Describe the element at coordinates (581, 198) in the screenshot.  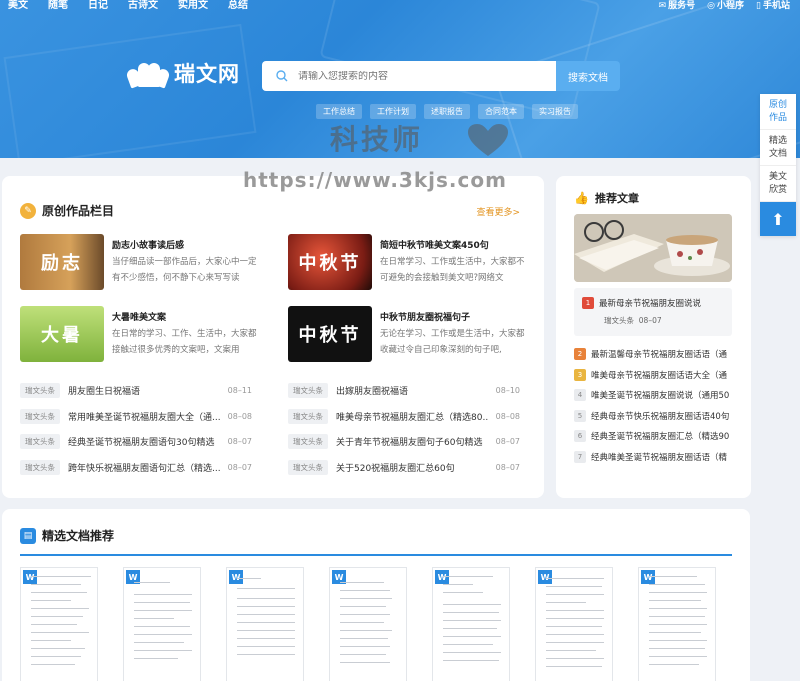
I see `thumbs-up-icon: 👍` at that location.